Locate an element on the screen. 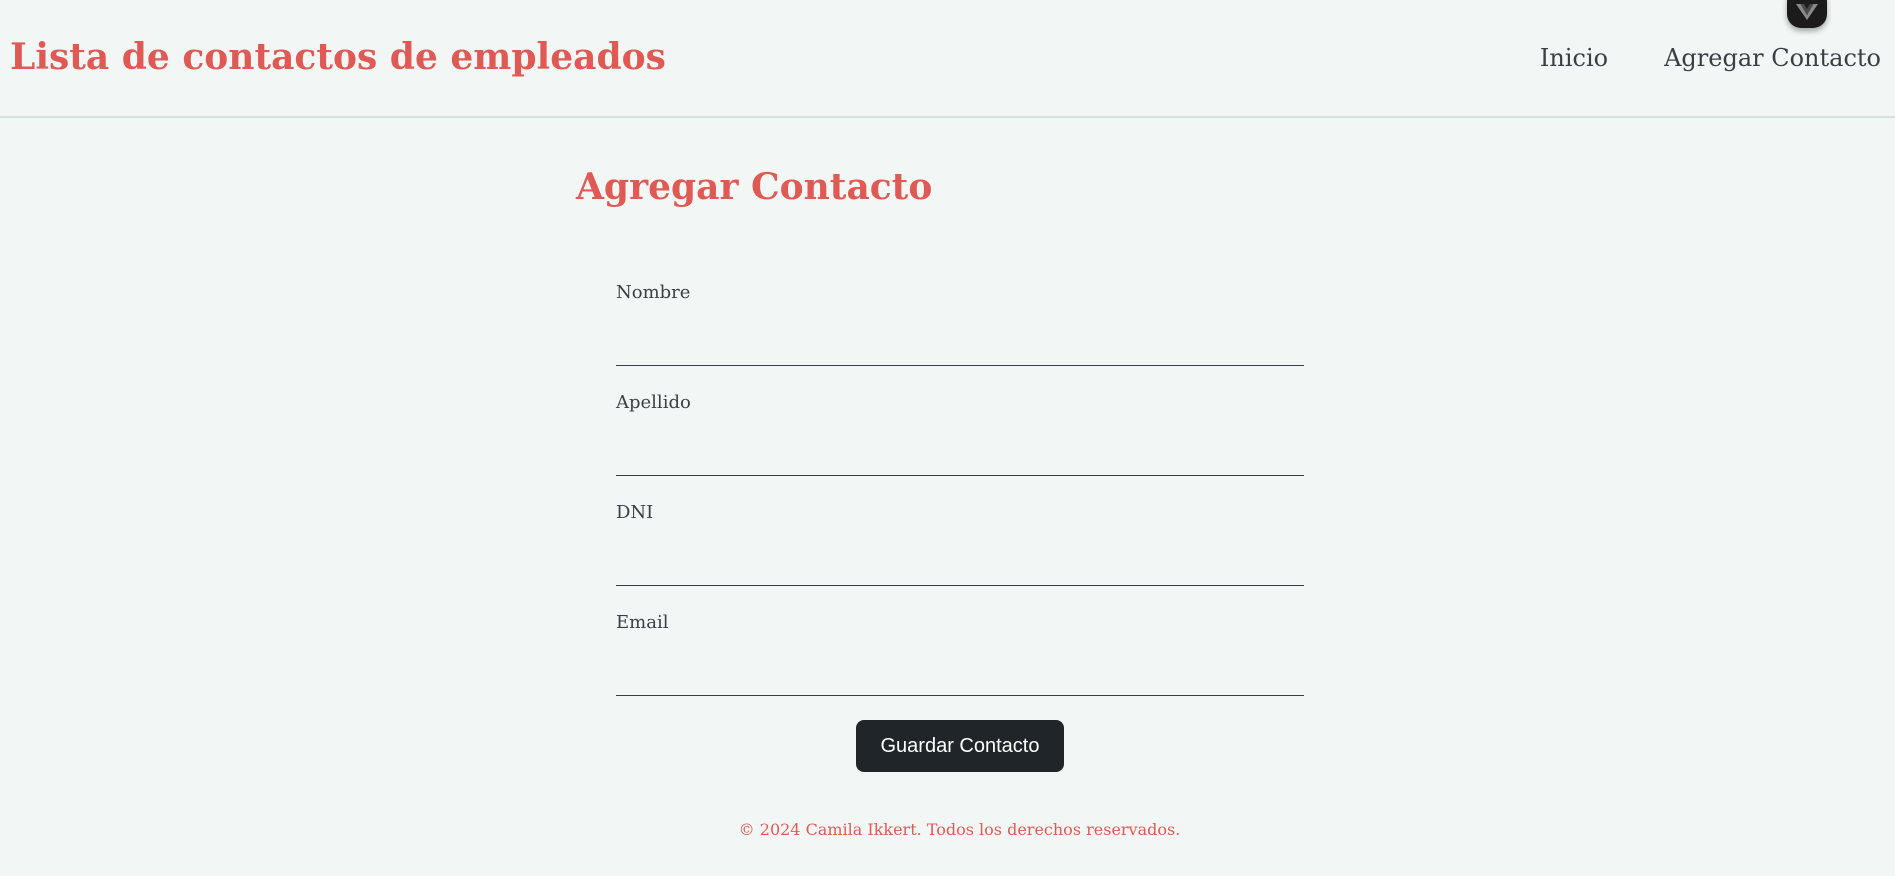  nav-link-inicio: Inicio is located at coordinates (1574, 58).